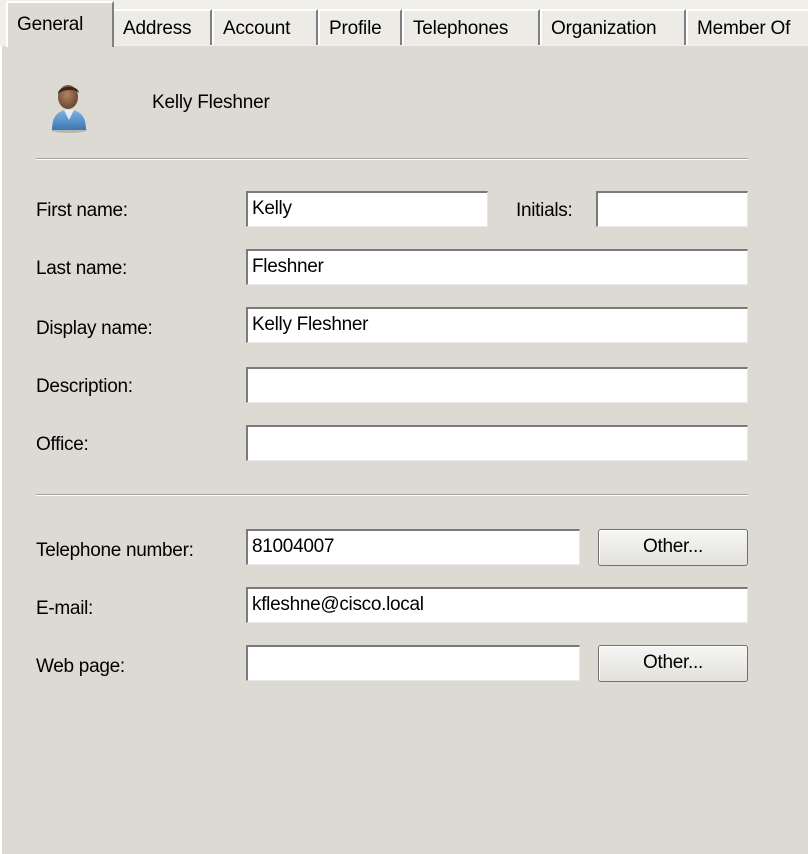 The height and width of the screenshot is (854, 808). Describe the element at coordinates (747, 27) in the screenshot. I see `tab-member-of: Member Of` at that location.